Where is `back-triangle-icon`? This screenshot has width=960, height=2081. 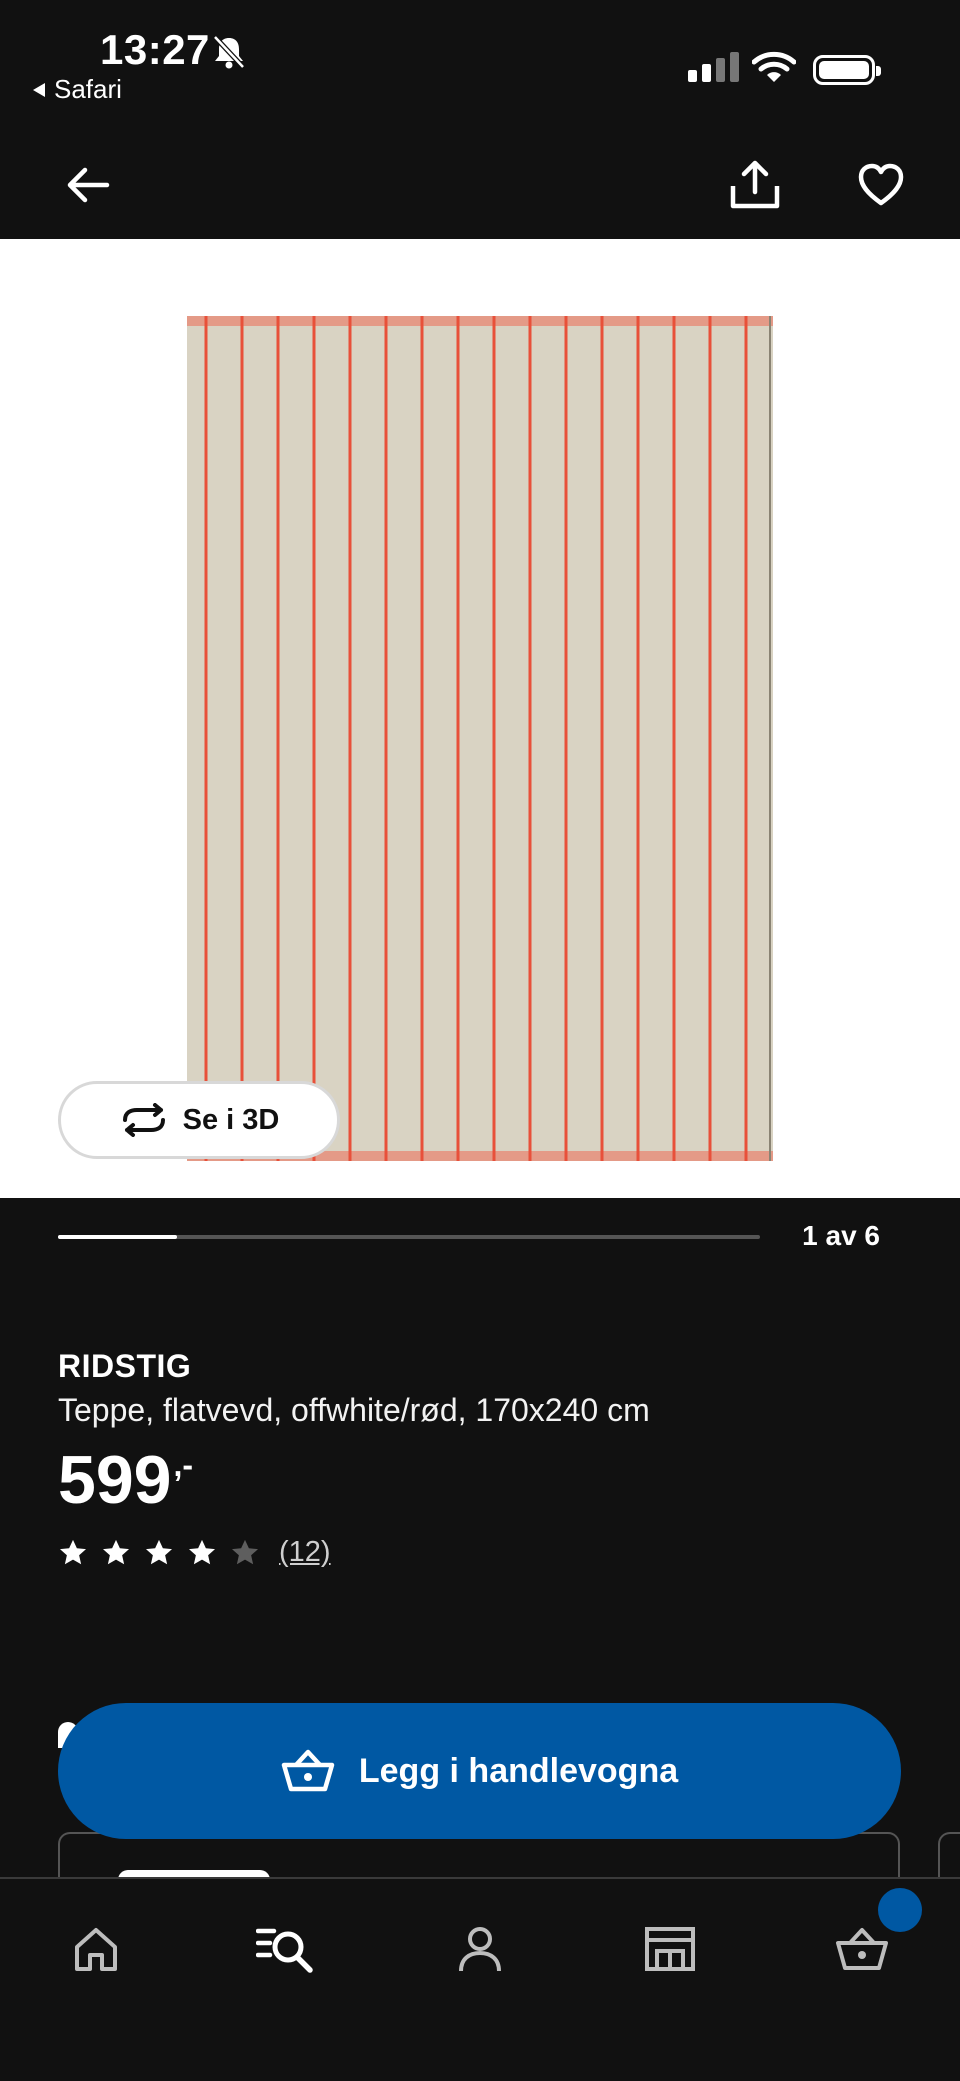 back-triangle-icon is located at coordinates (39, 89).